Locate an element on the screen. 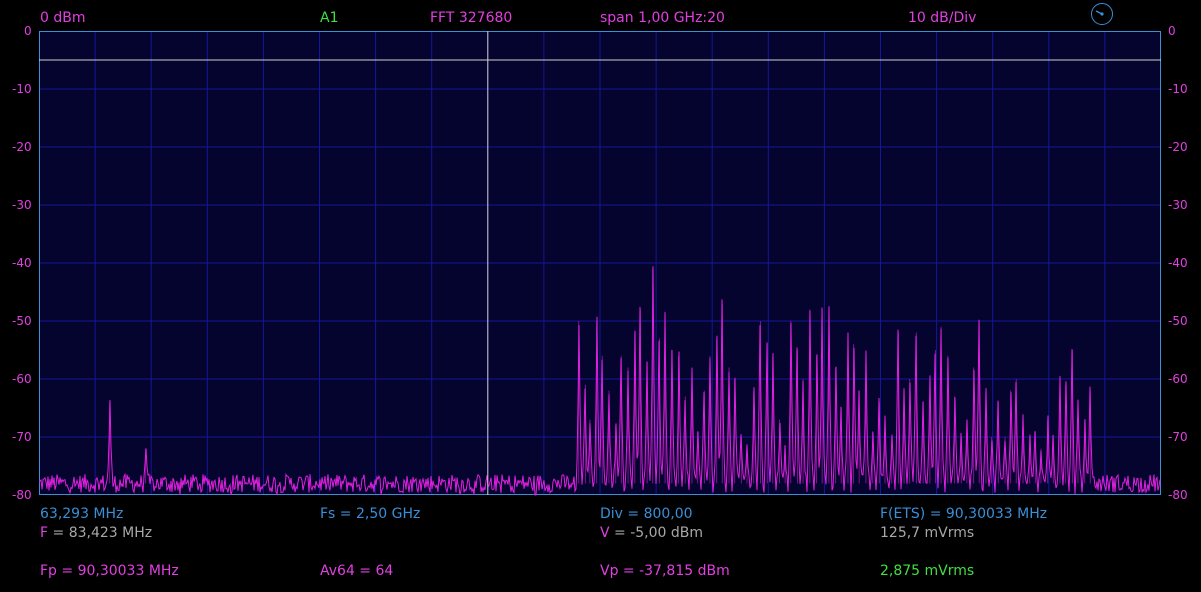 The width and height of the screenshot is (1201, 592). y-tick-label-left: -60 is located at coordinates (22, 379).